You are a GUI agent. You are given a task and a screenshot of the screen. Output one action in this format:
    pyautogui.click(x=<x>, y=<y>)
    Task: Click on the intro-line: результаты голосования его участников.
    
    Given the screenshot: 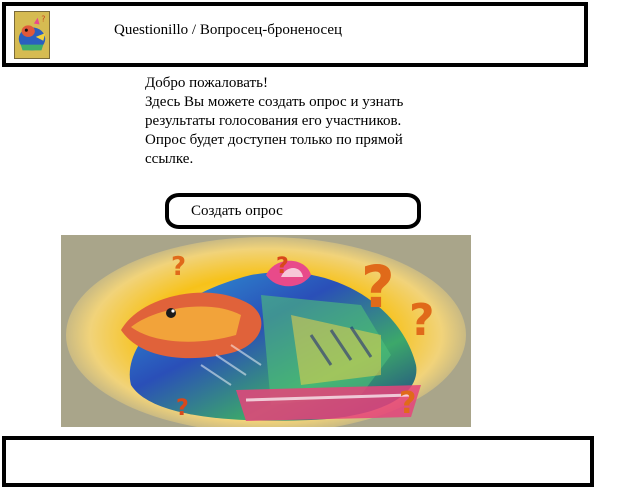 What is the action you would take?
    pyautogui.click(x=273, y=121)
    